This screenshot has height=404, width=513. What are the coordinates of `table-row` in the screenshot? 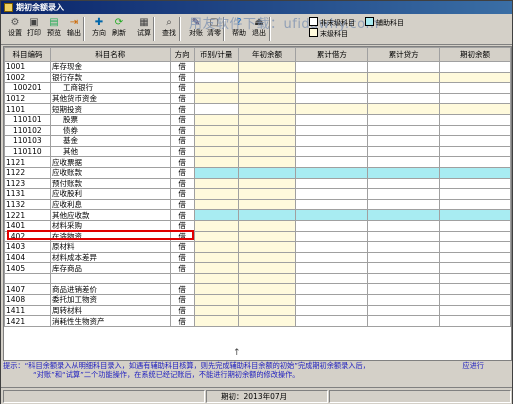 It's located at (257, 278).